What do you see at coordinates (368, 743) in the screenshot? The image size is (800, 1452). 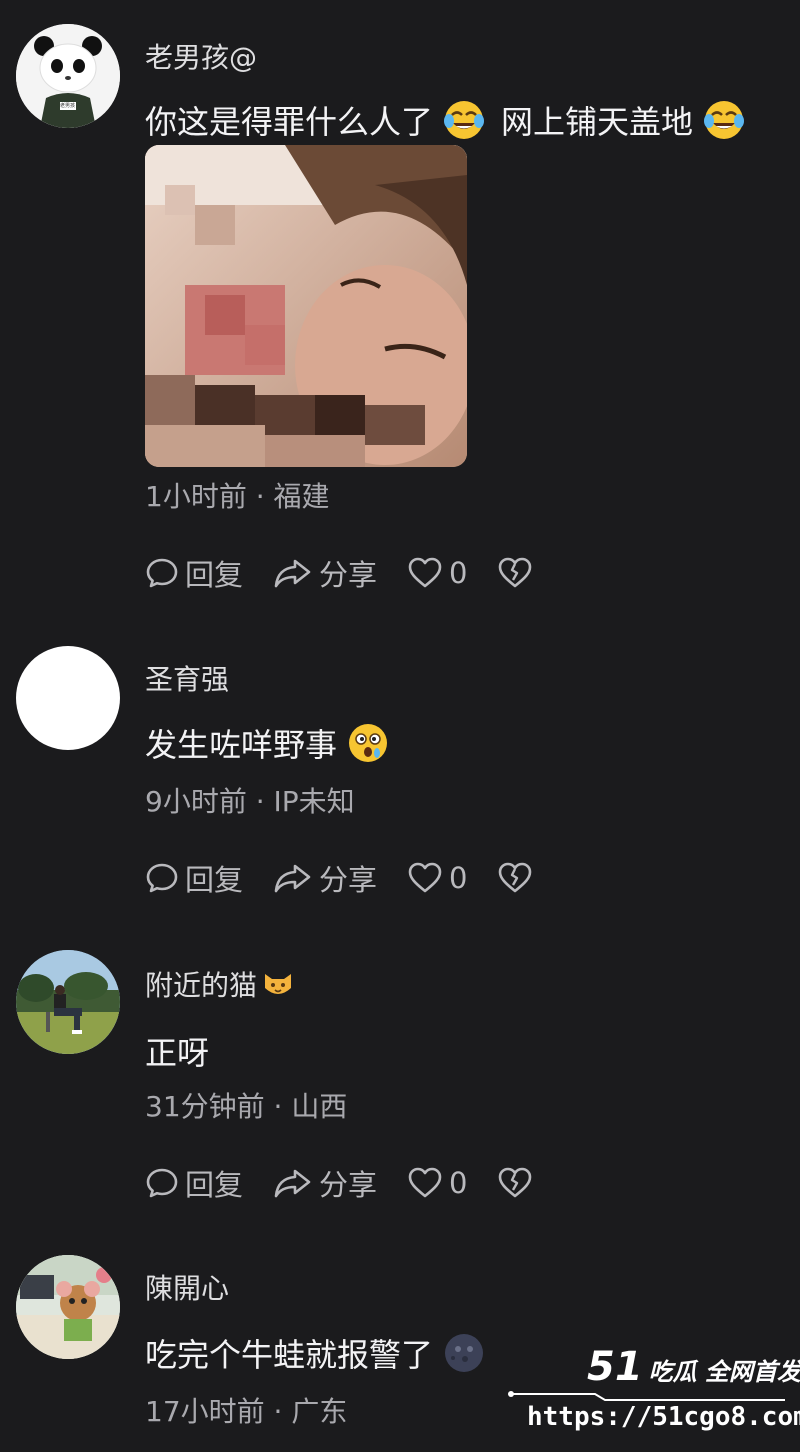 I see `dizzy-face-emoji` at bounding box center [368, 743].